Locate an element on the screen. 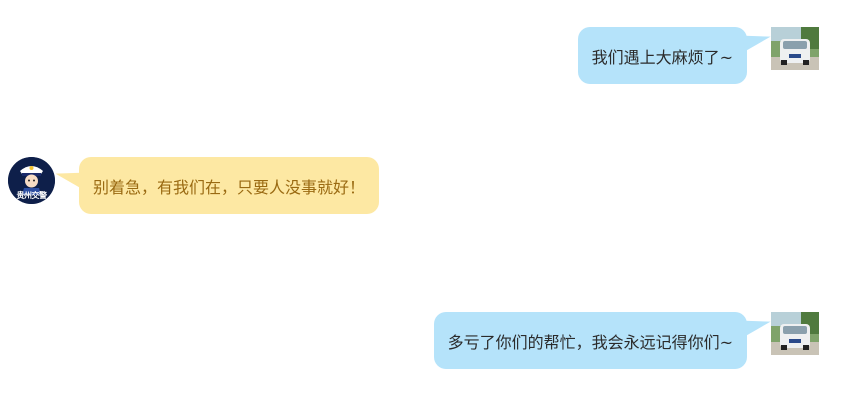 The image size is (844, 400). chat-bubble: 别着急，有我们在，只要人没事就好！ is located at coordinates (216, 185).